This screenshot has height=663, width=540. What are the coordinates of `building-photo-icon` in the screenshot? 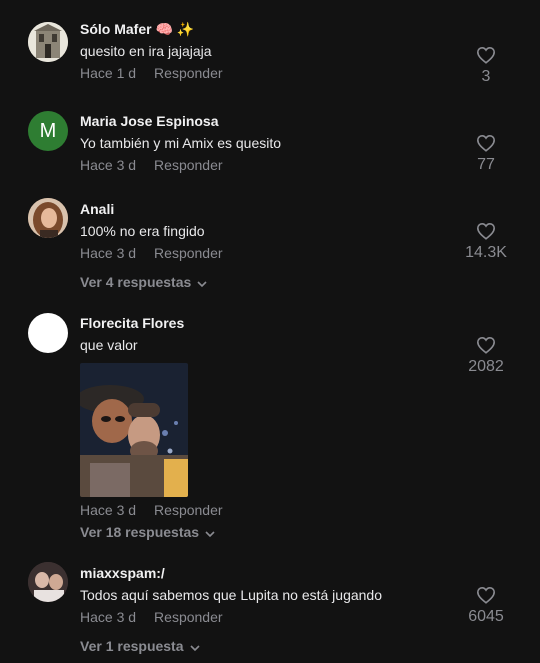 It's located at (48, 42).